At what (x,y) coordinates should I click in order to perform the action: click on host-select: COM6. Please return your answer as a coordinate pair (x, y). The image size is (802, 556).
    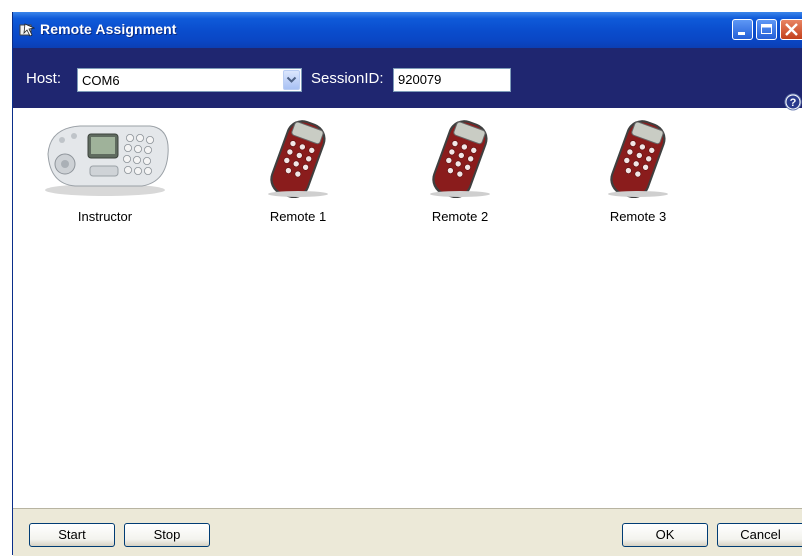
    Looking at the image, I should click on (189, 80).